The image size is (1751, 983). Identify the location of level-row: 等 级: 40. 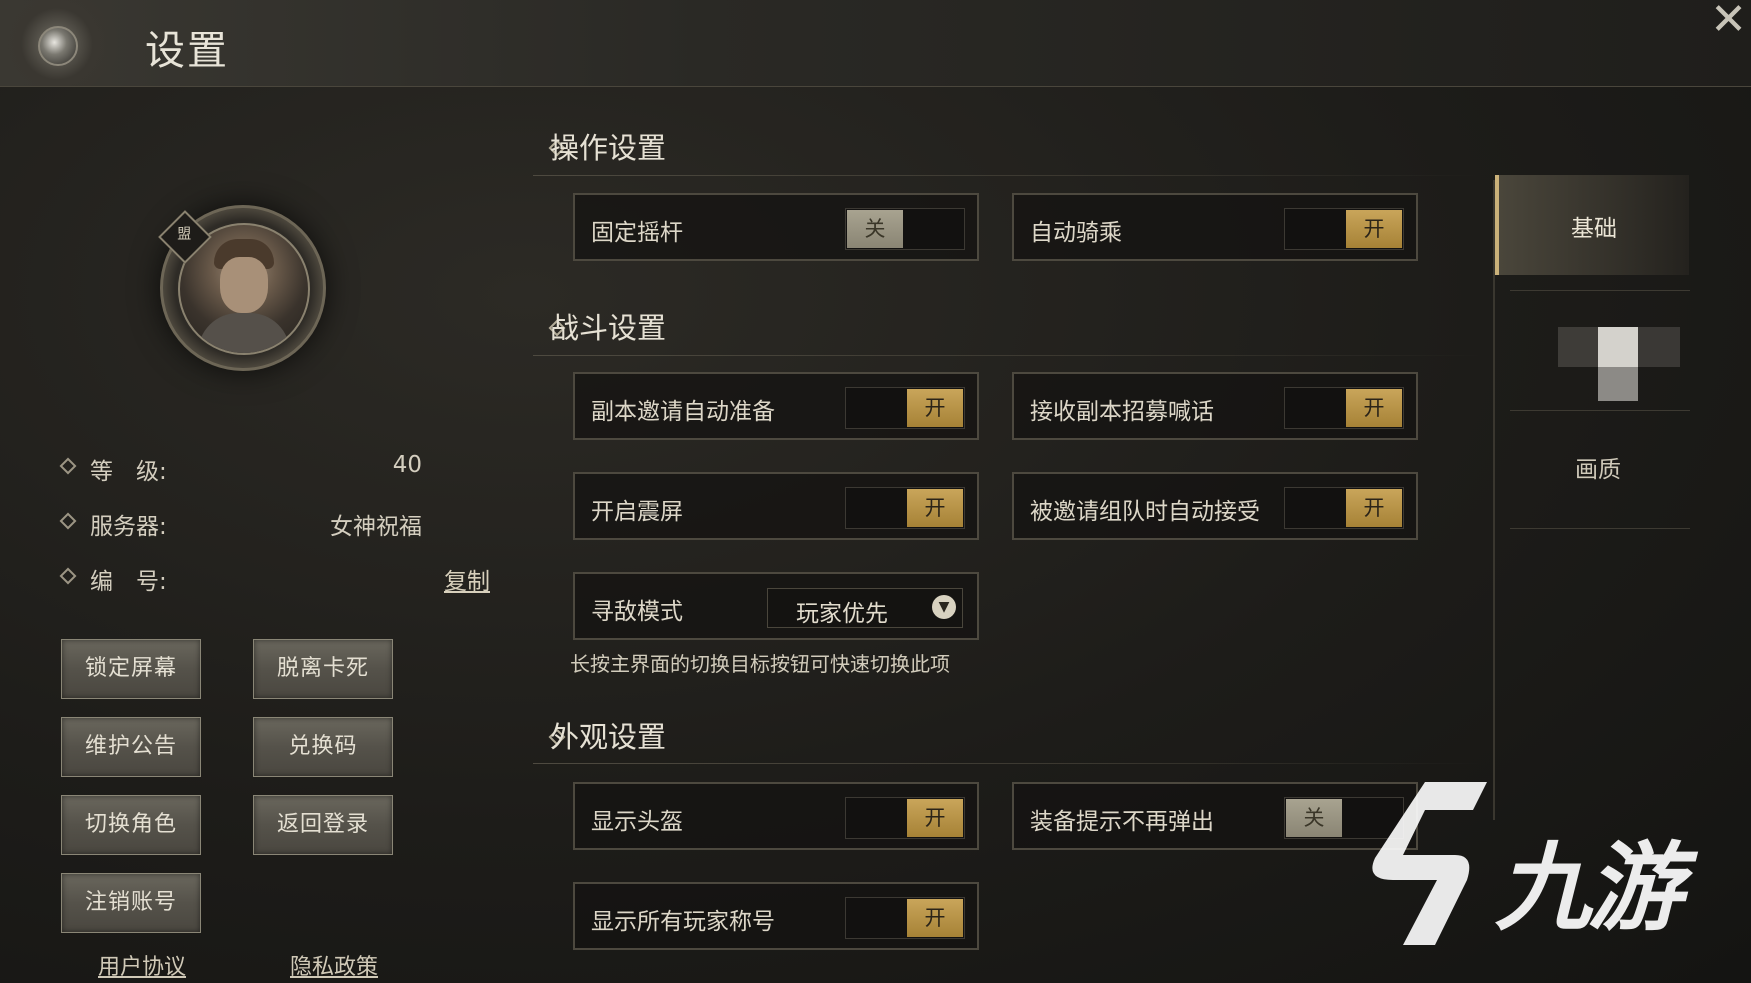
(275, 468).